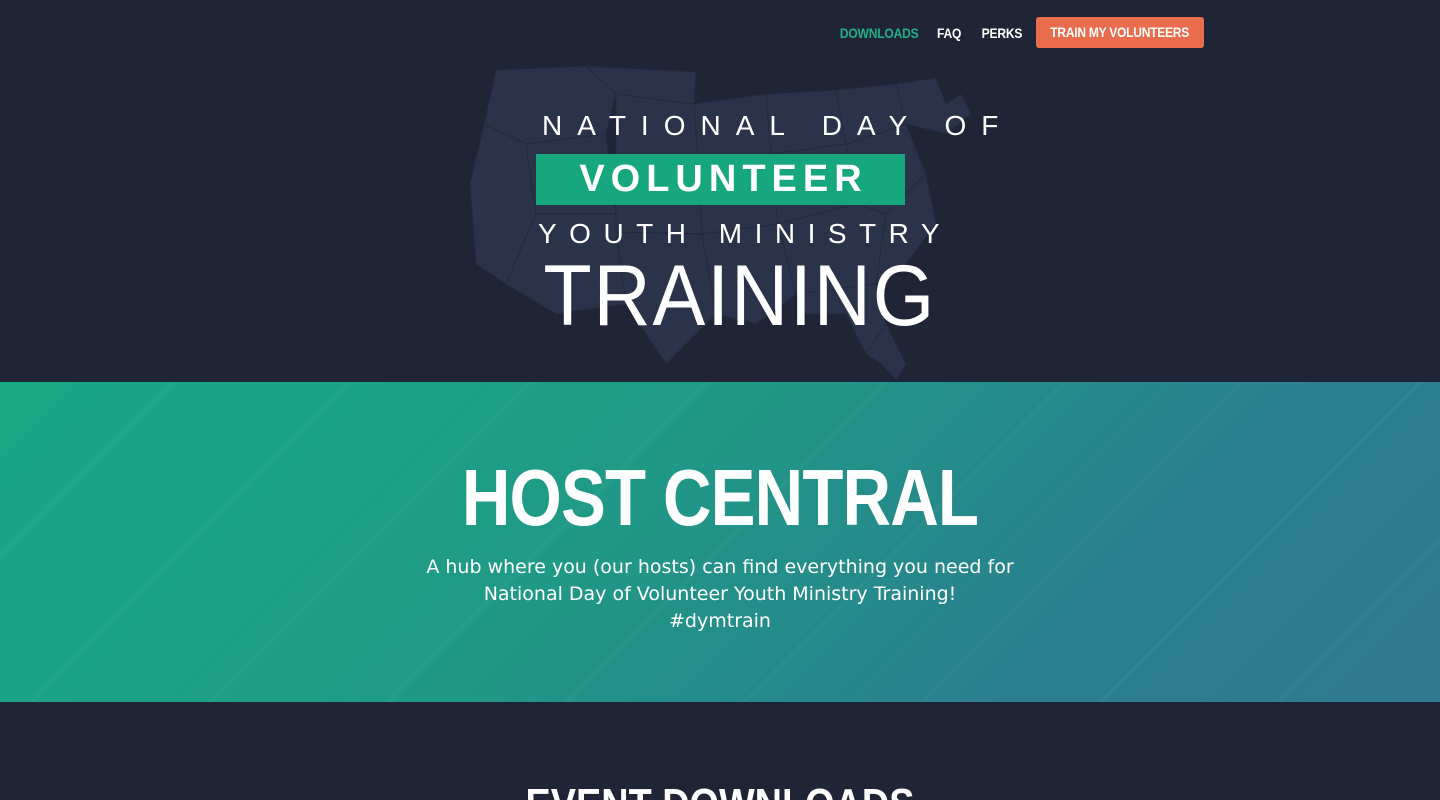 The width and height of the screenshot is (1440, 800). What do you see at coordinates (740, 296) in the screenshot?
I see `logo-line-training: TRAINING` at bounding box center [740, 296].